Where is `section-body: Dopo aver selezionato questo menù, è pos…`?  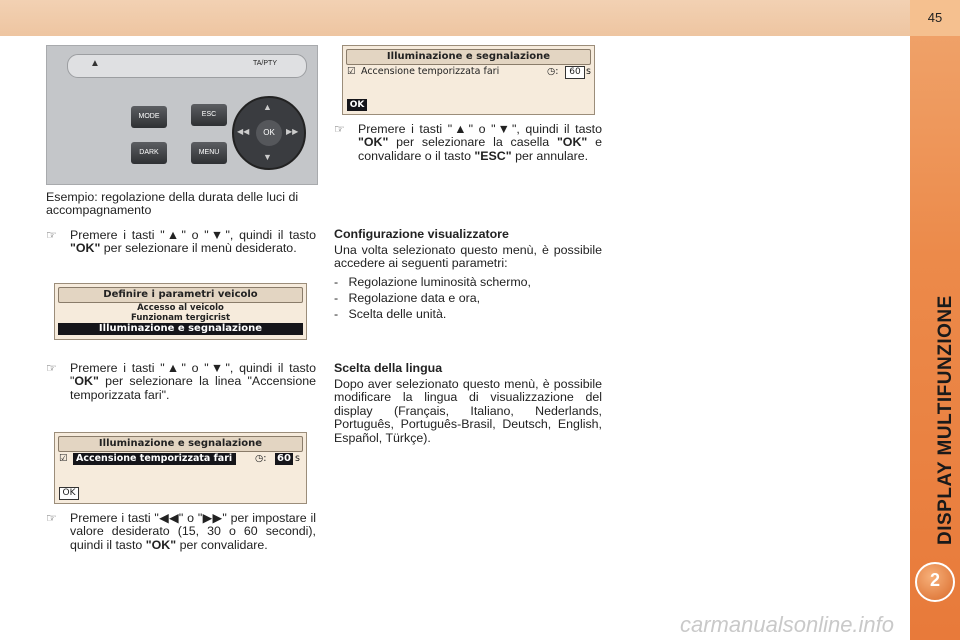 section-body: Dopo aver selezionato questo menù, è pos… is located at coordinates (468, 411).